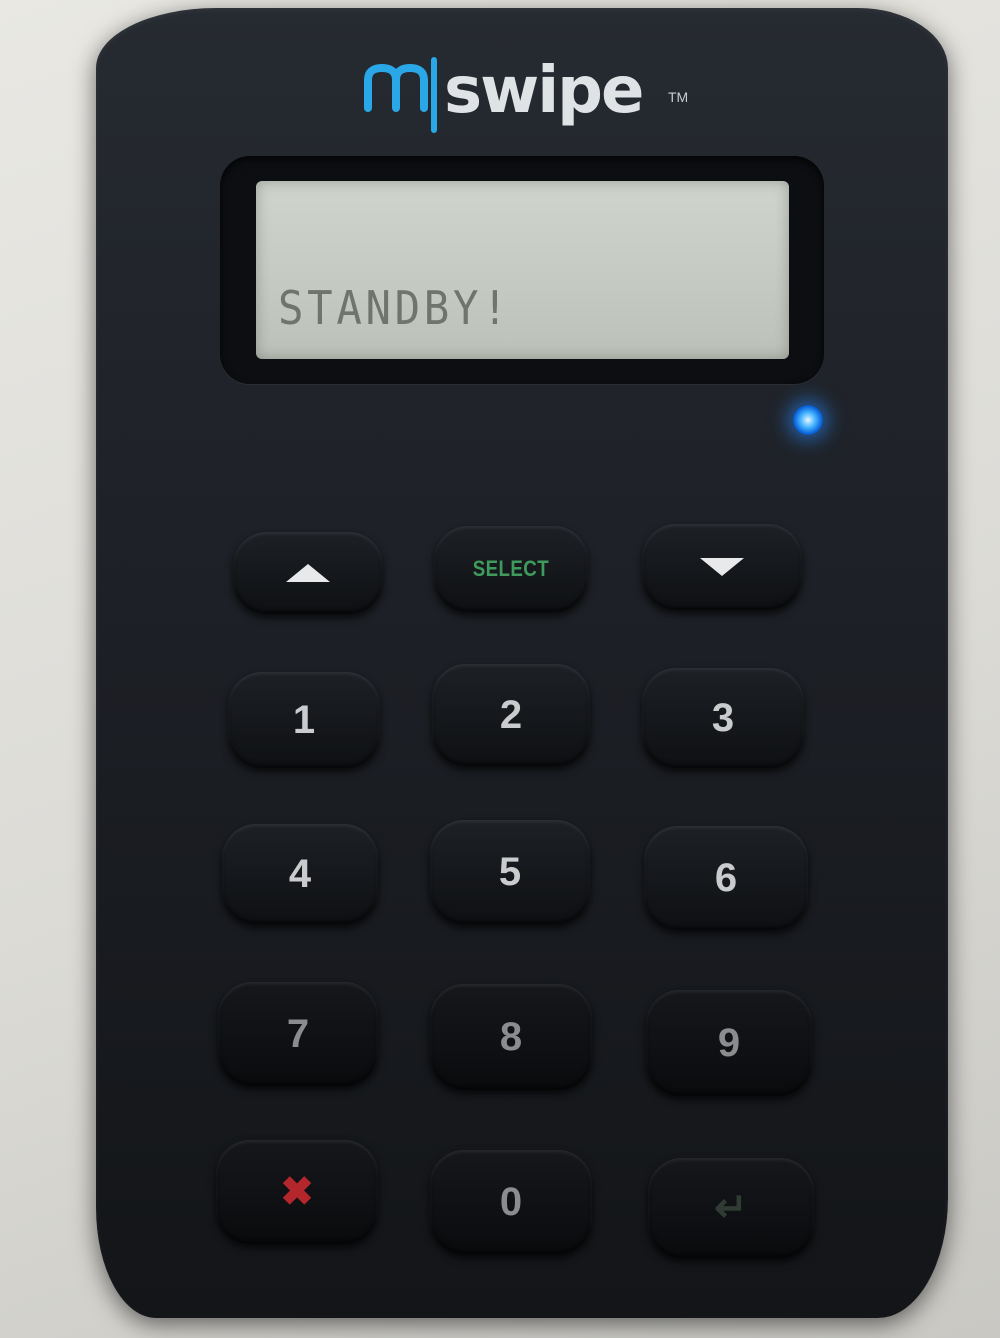 This screenshot has width=1000, height=1338. I want to click on down-arrow-button, so click(722, 567).